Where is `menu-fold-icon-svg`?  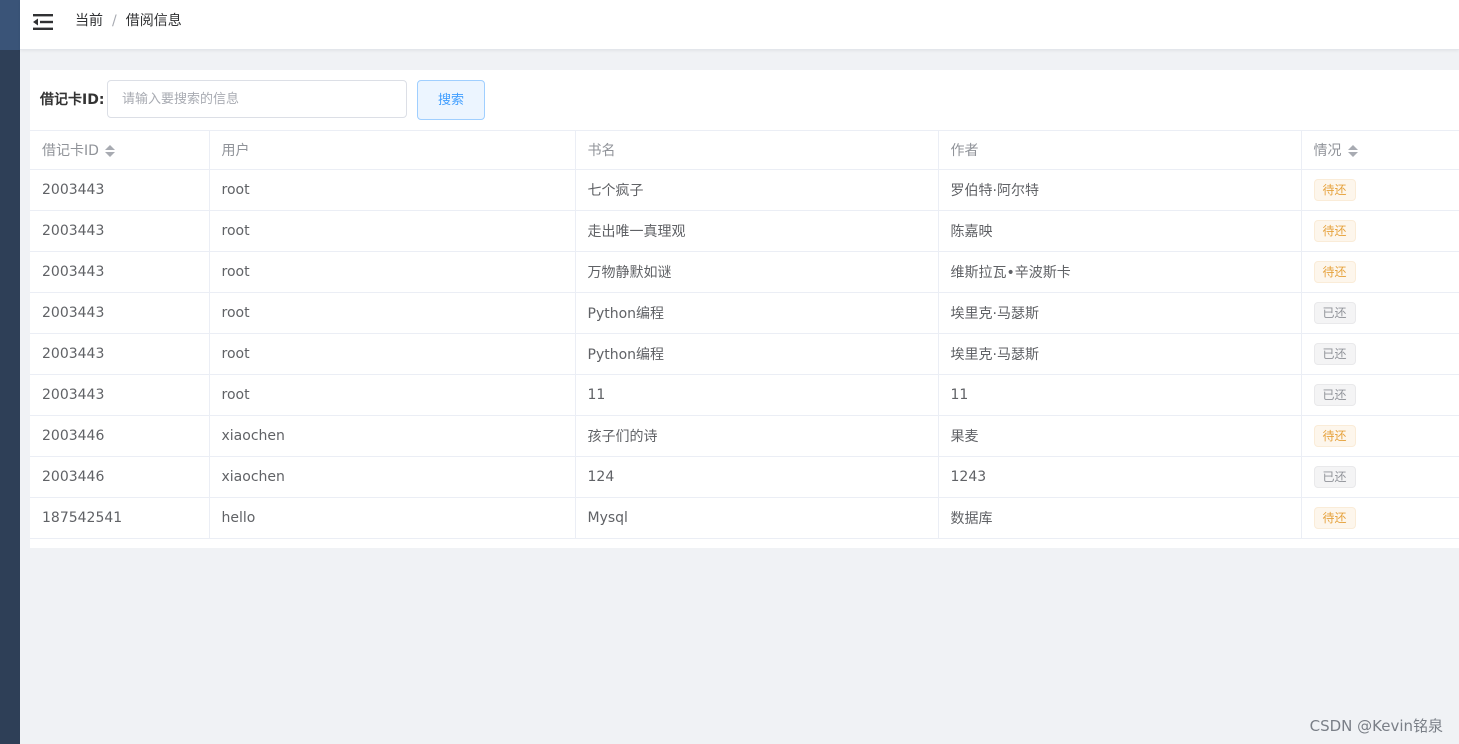
menu-fold-icon-svg is located at coordinates (43, 22).